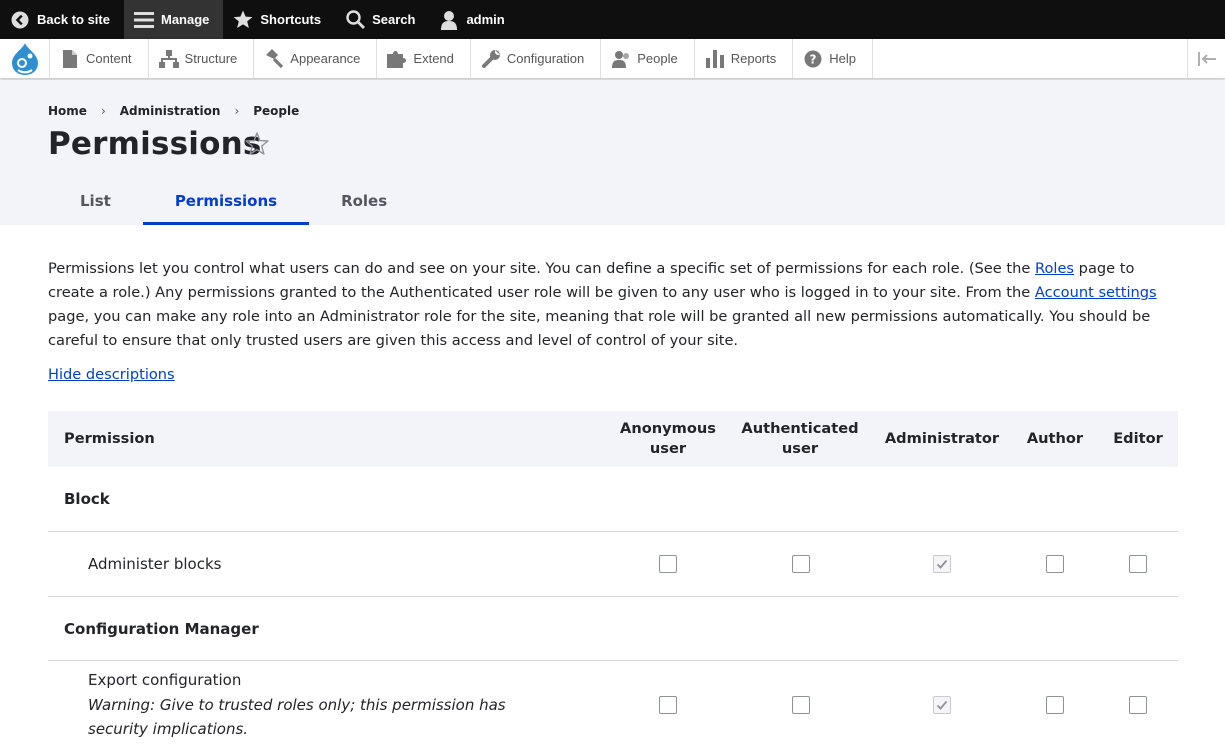 This screenshot has height=748, width=1225. I want to click on back-to-site-link: Back to site, so click(62, 19).